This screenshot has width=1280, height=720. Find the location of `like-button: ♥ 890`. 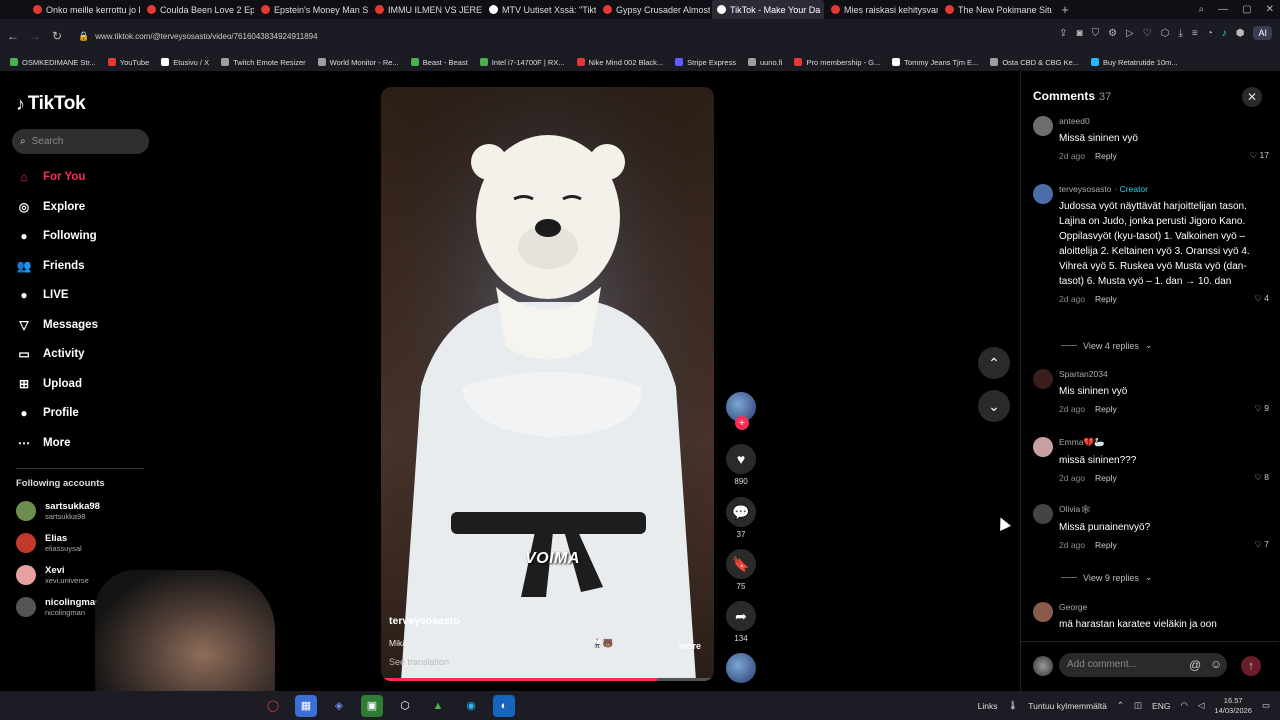

like-button: ♥ 890 is located at coordinates (741, 465).